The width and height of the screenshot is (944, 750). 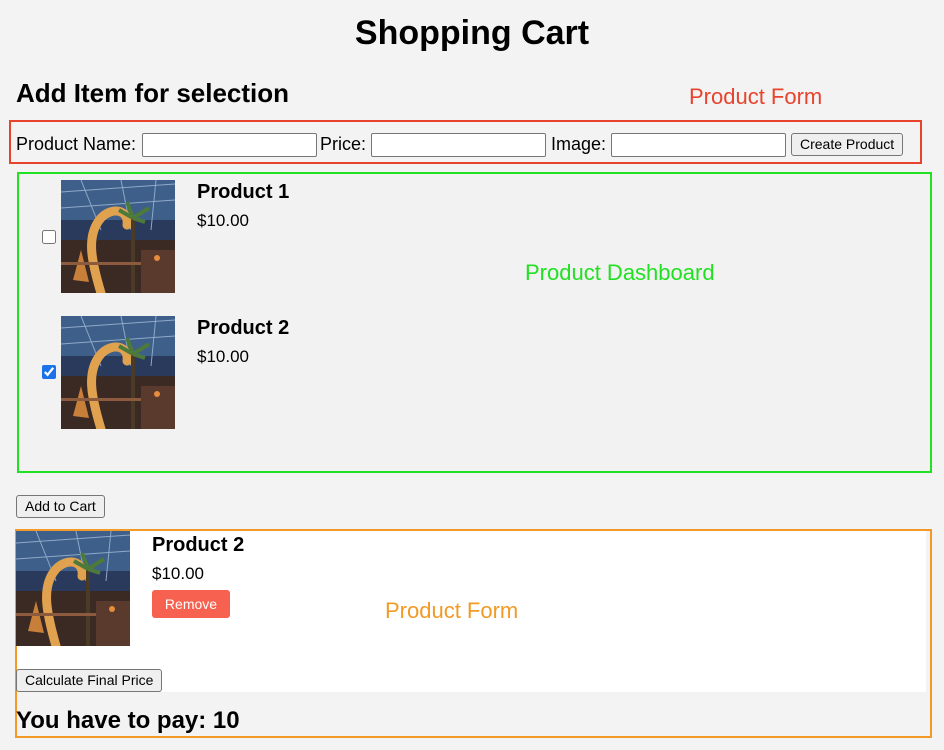 What do you see at coordinates (223, 356) in the screenshot?
I see `product-2-price: $10.00` at bounding box center [223, 356].